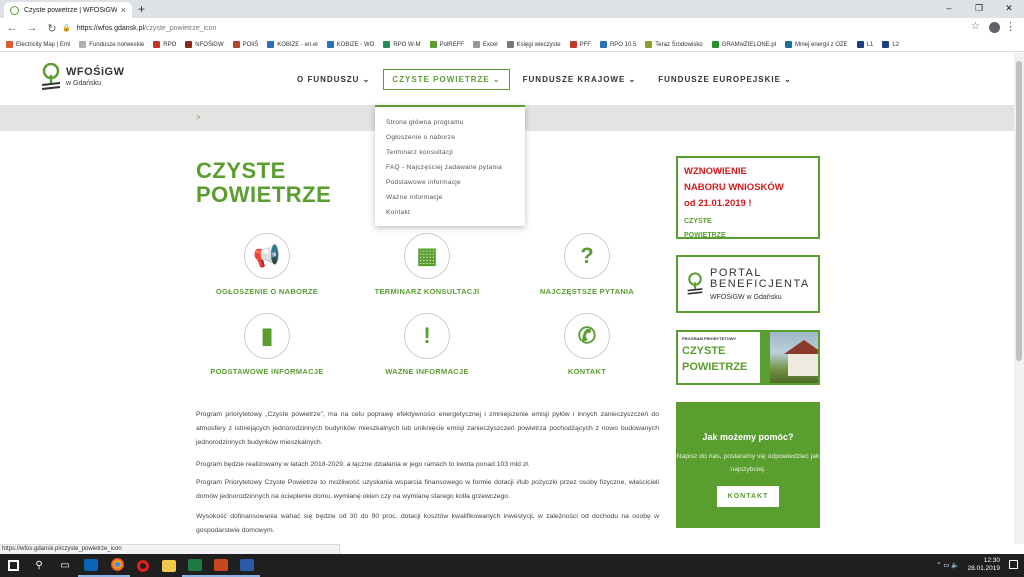 The image size is (1024, 577). I want to click on dropdown-item: Strona główna programu, so click(450, 122).